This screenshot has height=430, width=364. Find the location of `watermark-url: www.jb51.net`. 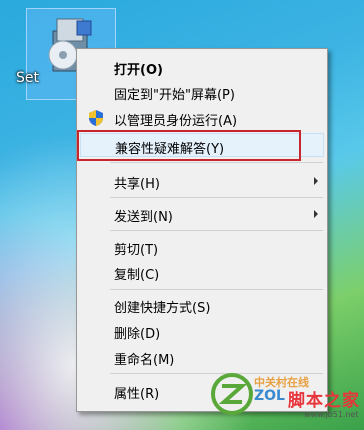

watermark-url: www.jb51.net is located at coordinates (331, 414).